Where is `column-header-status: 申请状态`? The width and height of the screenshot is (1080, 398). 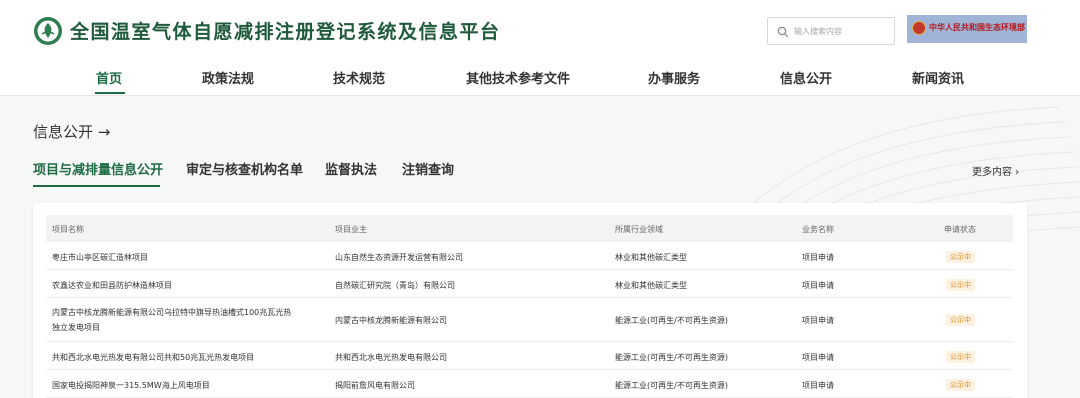 column-header-status: 申请状态 is located at coordinates (960, 229).